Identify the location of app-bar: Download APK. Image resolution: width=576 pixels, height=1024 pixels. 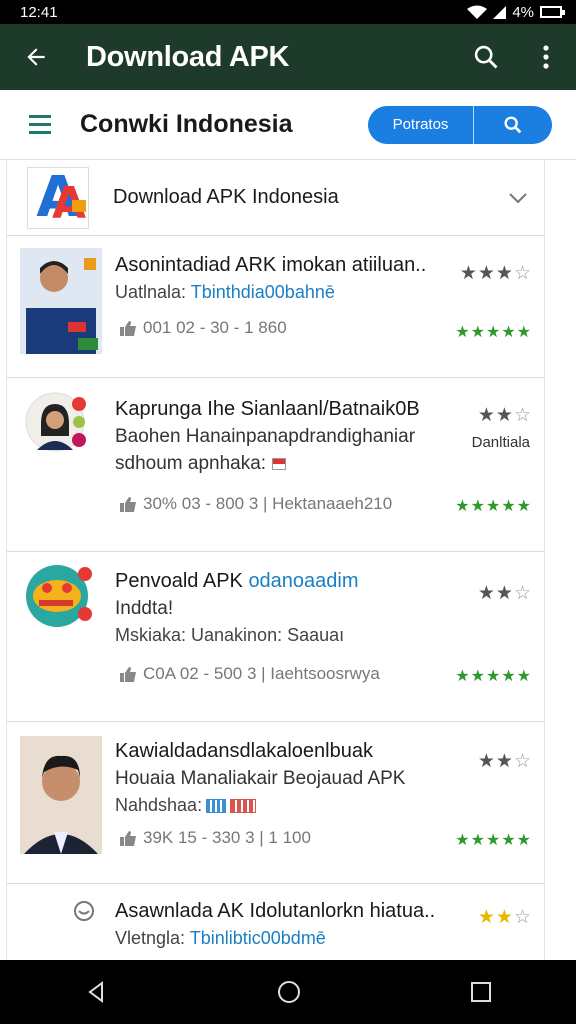
(288, 57).